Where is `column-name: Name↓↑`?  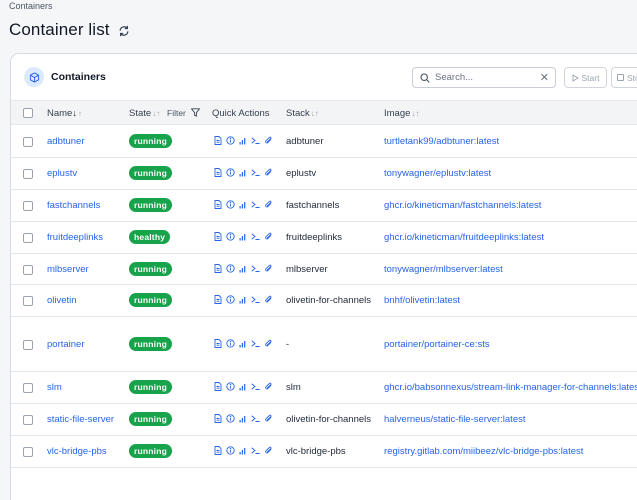 column-name: Name↓↑ is located at coordinates (64, 113).